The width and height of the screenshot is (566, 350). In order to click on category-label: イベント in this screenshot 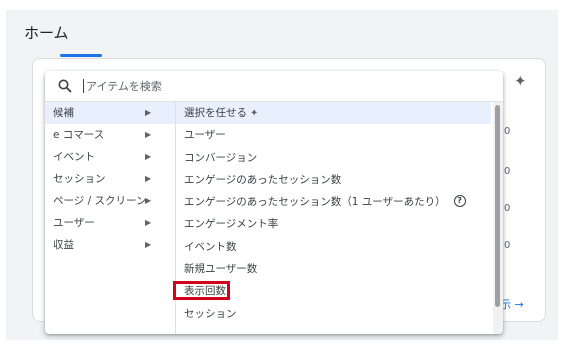, I will do `click(74, 157)`.